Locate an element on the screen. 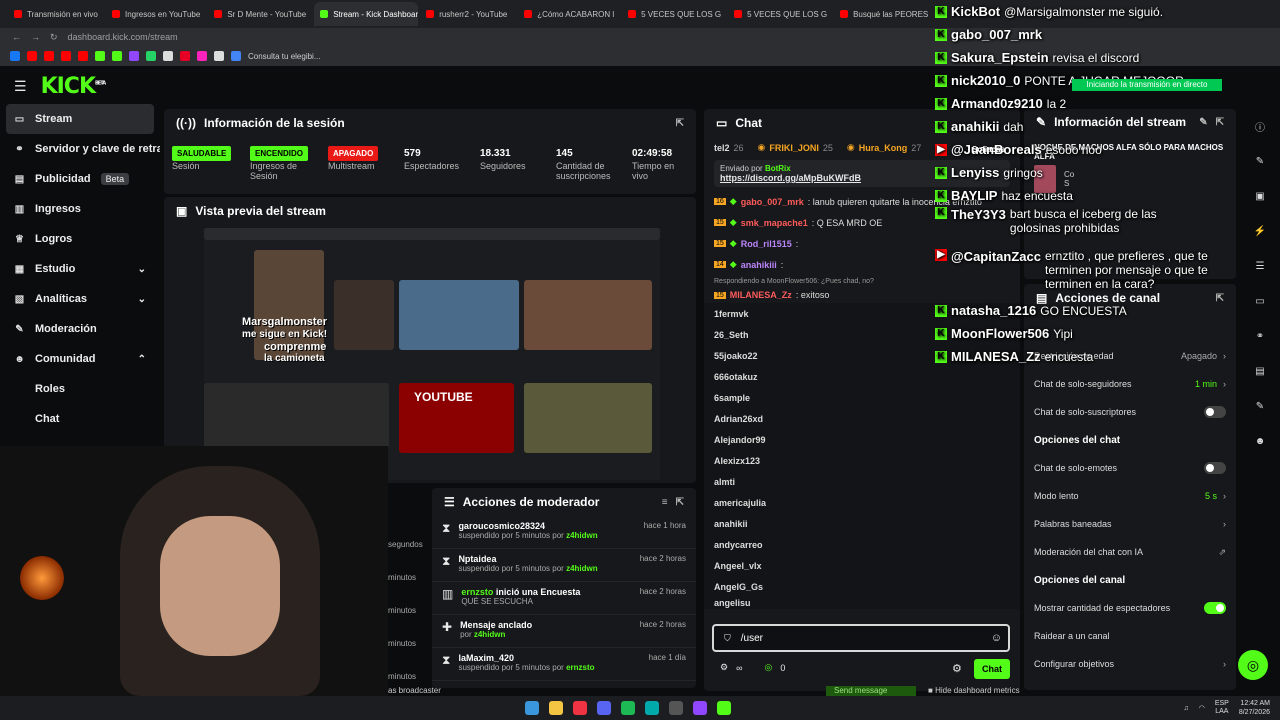 Image resolution: width=1280 pixels, height=720 pixels. chat-user: FRIKI_JONI is located at coordinates (794, 148).